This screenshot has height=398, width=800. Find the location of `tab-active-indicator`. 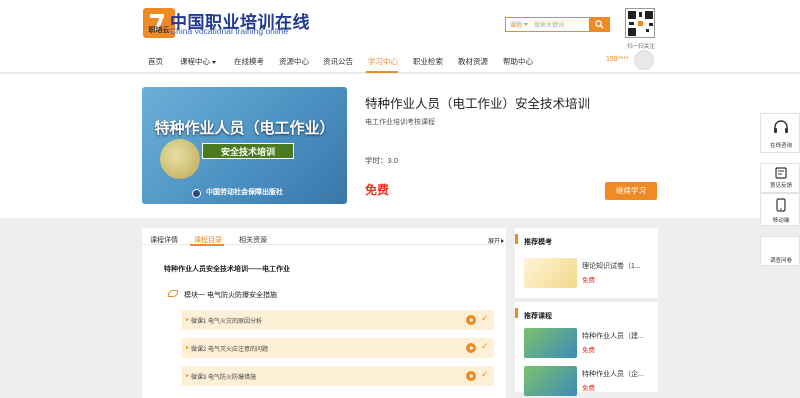

tab-active-indicator is located at coordinates (207, 245).